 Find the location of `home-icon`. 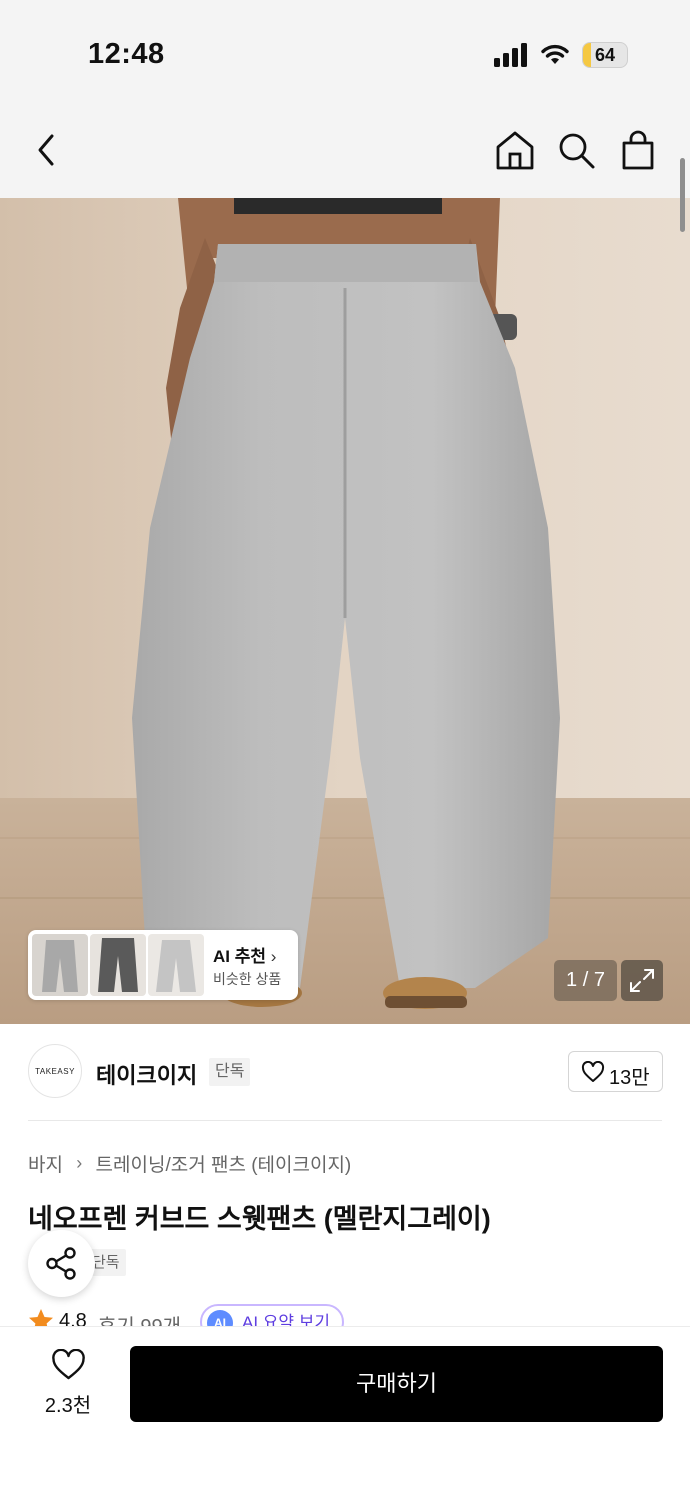

home-icon is located at coordinates (515, 150).